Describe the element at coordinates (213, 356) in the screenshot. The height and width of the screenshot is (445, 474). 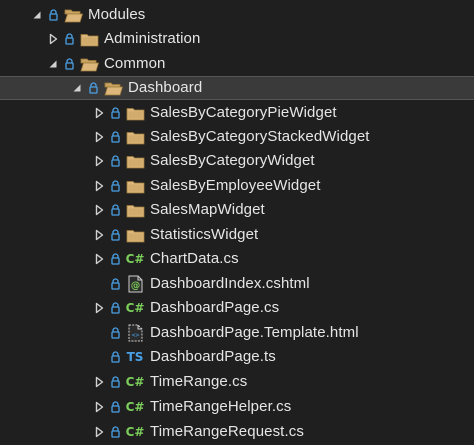
I see `tree-item-label: DashboardPage.ts` at that location.